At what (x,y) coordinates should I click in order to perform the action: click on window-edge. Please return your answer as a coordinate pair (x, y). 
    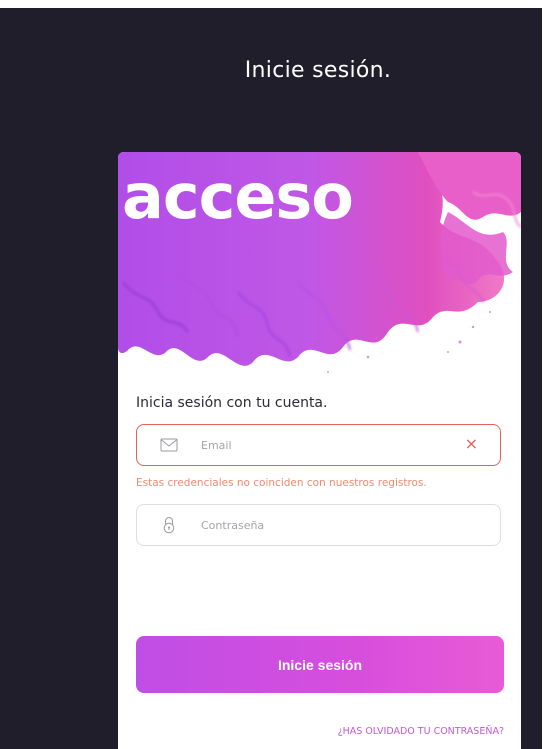
    Looking at the image, I should click on (550, 374).